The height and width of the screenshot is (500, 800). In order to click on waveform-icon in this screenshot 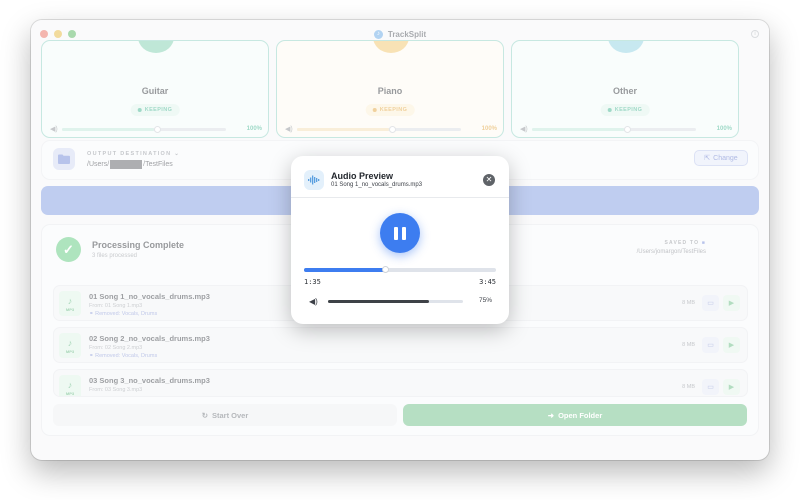, I will do `click(314, 180)`.